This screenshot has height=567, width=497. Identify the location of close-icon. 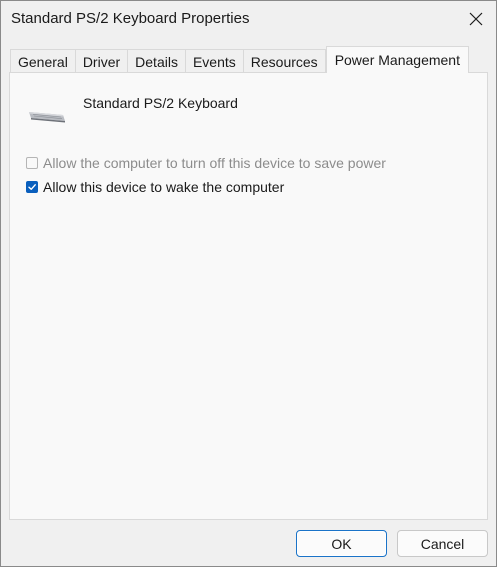
(476, 19).